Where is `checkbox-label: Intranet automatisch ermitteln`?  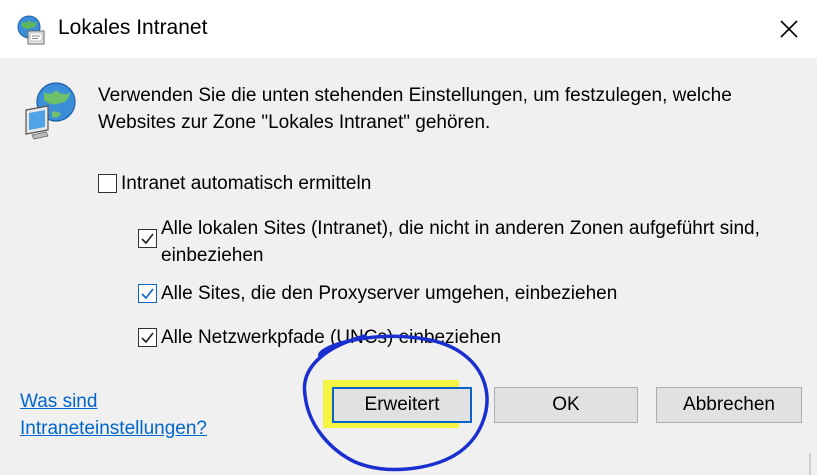
checkbox-label: Intranet automatisch ermitteln is located at coordinates (246, 183).